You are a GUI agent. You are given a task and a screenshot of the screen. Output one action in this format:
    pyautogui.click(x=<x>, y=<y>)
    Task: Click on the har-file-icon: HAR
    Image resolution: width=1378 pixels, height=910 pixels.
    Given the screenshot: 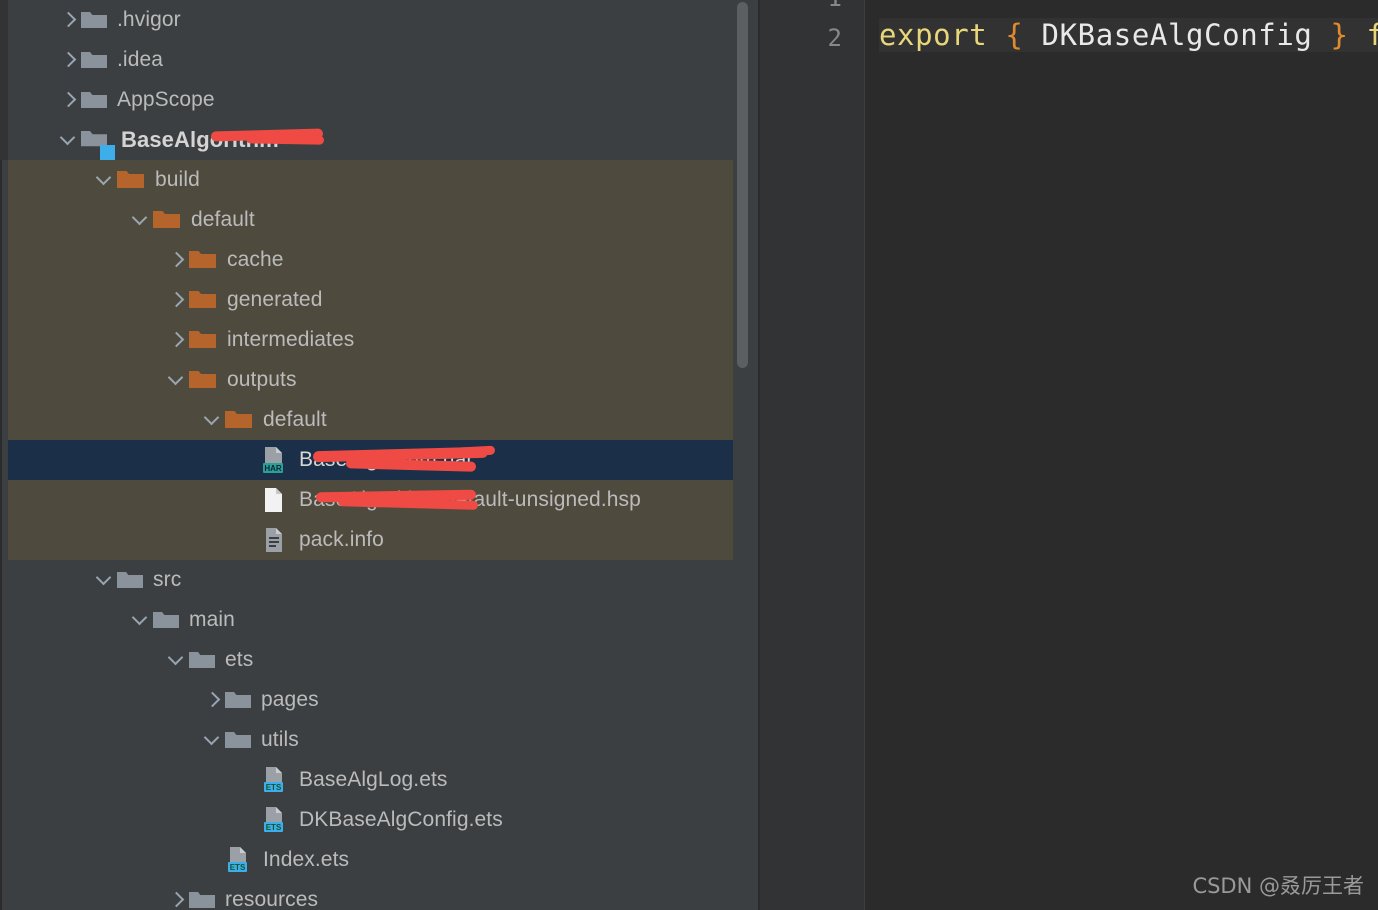 What is the action you would take?
    pyautogui.click(x=273, y=460)
    